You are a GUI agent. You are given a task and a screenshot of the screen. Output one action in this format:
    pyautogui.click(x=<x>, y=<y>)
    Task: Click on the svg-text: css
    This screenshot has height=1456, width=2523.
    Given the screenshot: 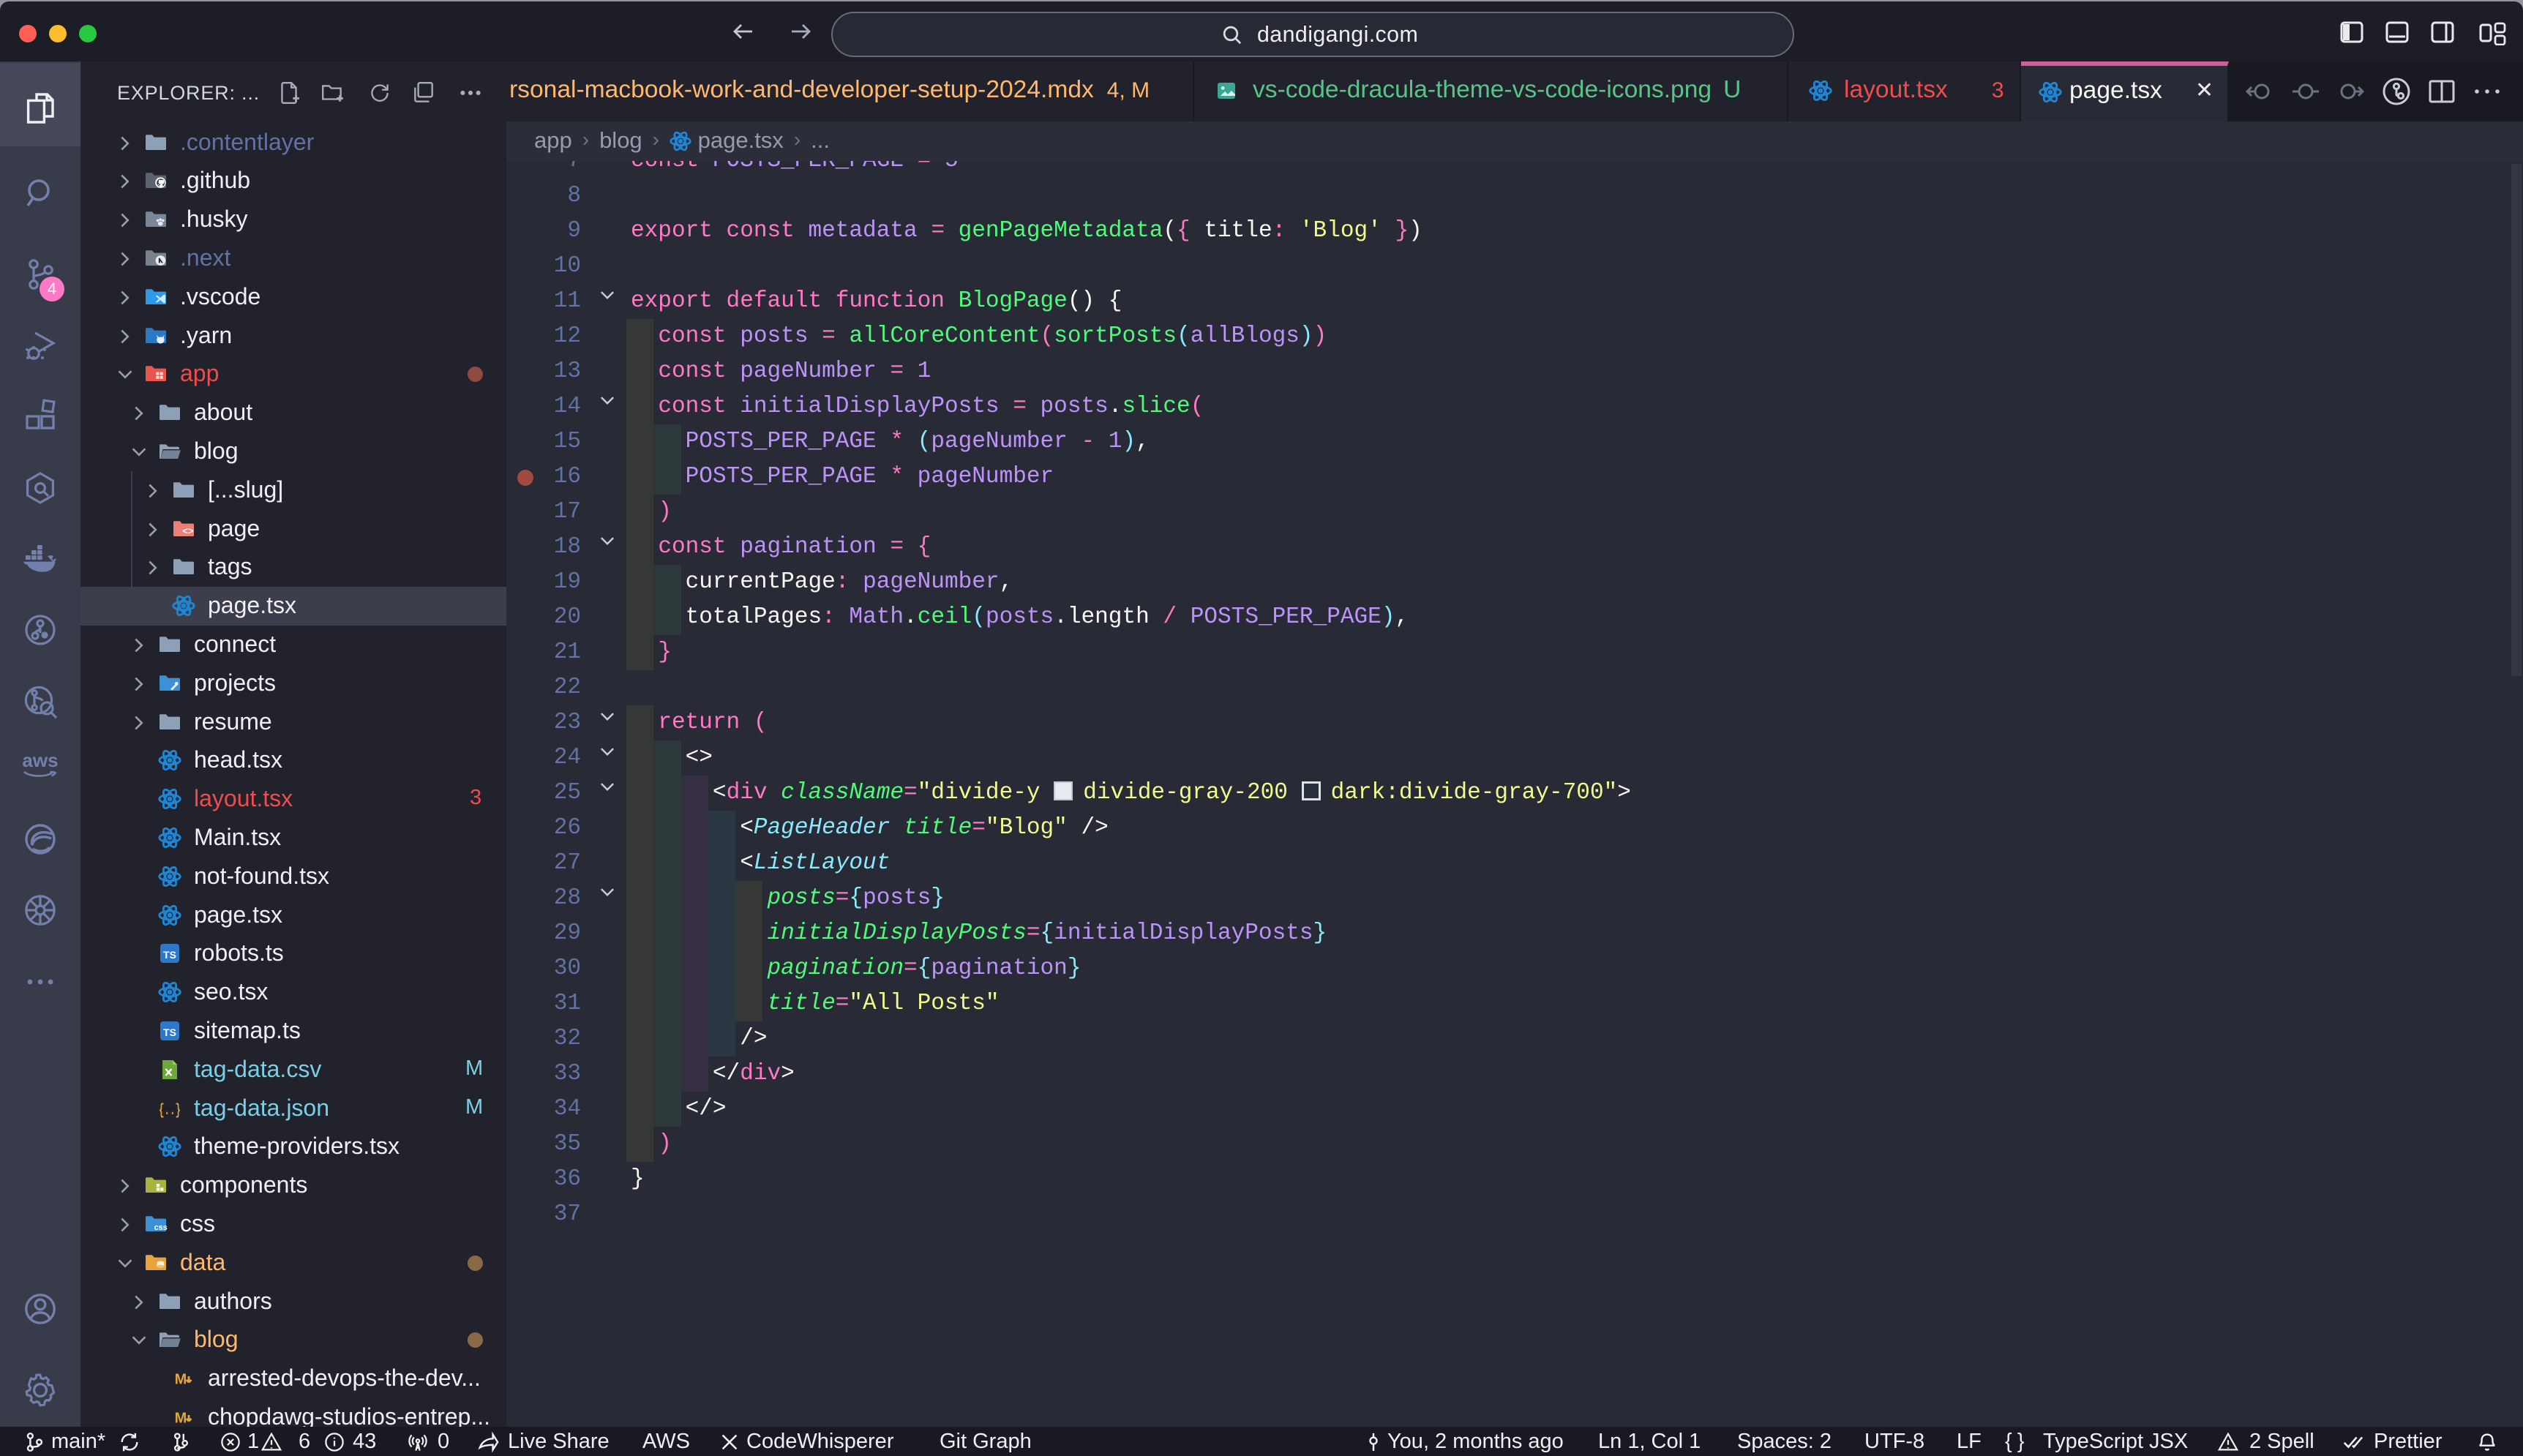 What is the action you would take?
    pyautogui.click(x=161, y=1227)
    